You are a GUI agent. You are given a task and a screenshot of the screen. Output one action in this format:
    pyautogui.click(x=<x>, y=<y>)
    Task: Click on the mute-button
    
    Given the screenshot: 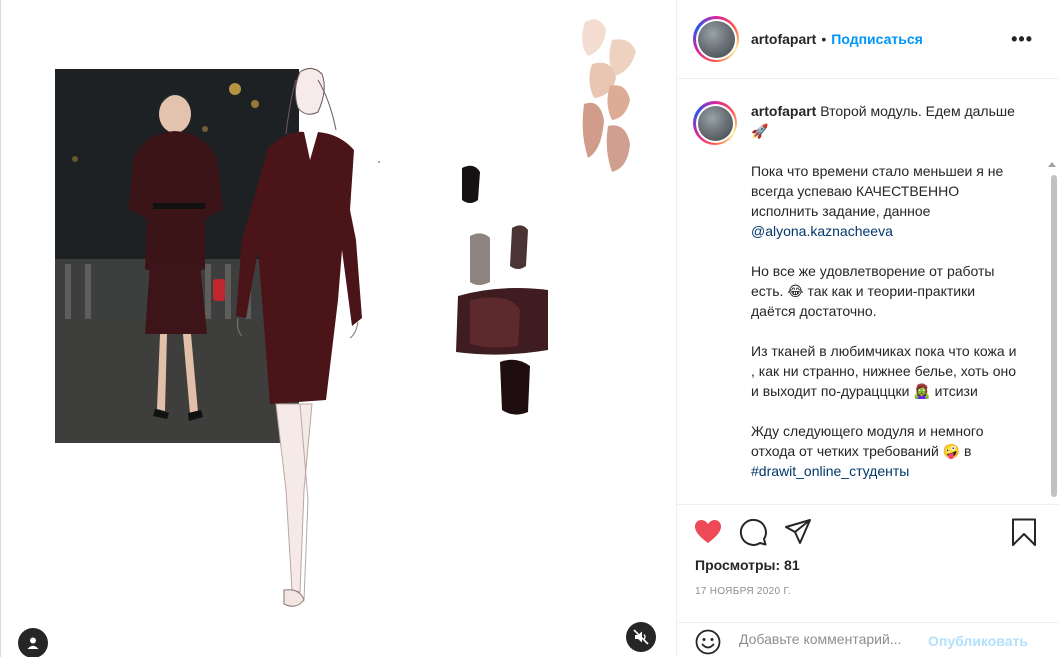 What is the action you would take?
    pyautogui.click(x=641, y=637)
    